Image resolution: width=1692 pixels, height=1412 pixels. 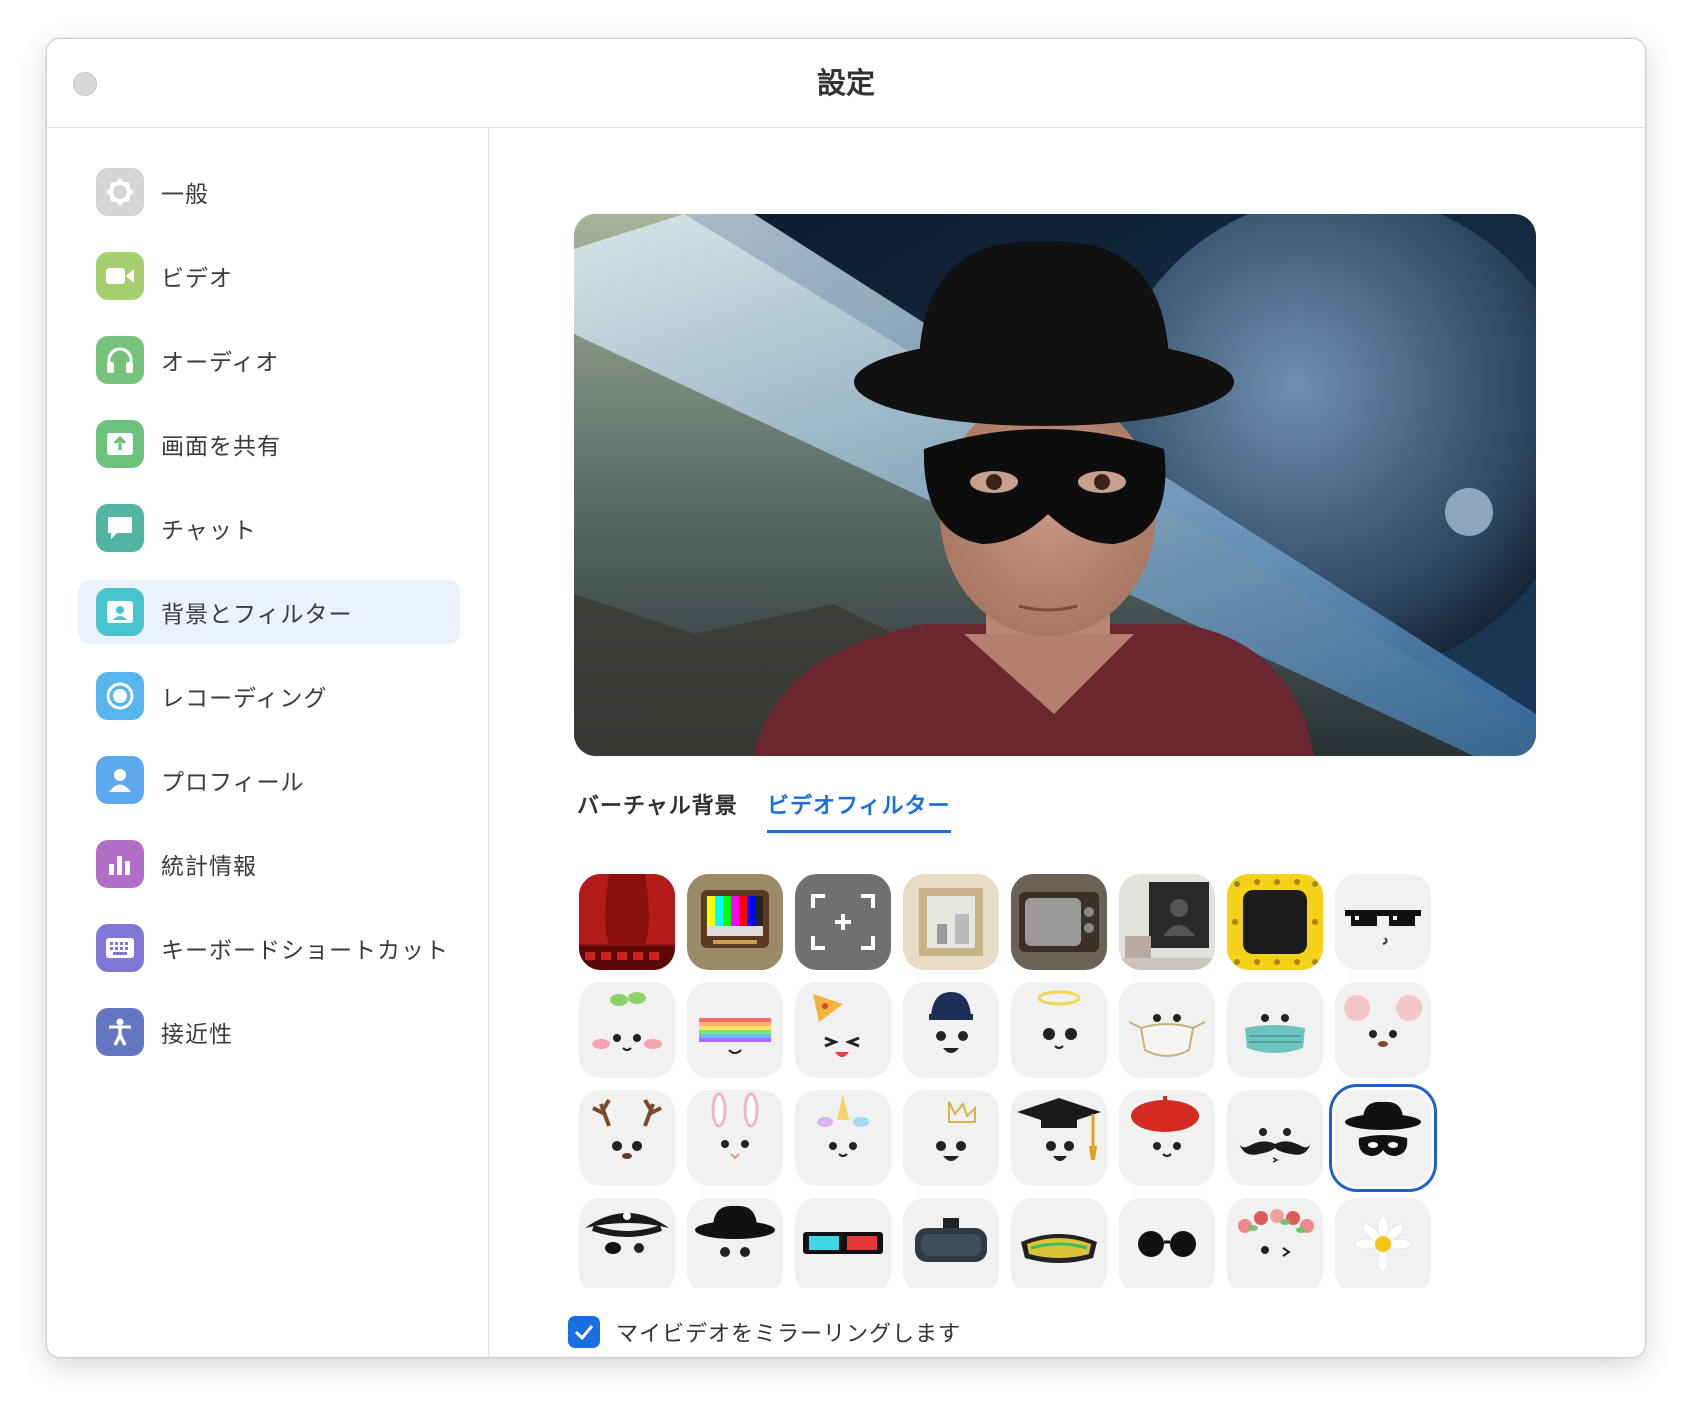 What do you see at coordinates (735, 1138) in the screenshot?
I see `filter-bunny-ears` at bounding box center [735, 1138].